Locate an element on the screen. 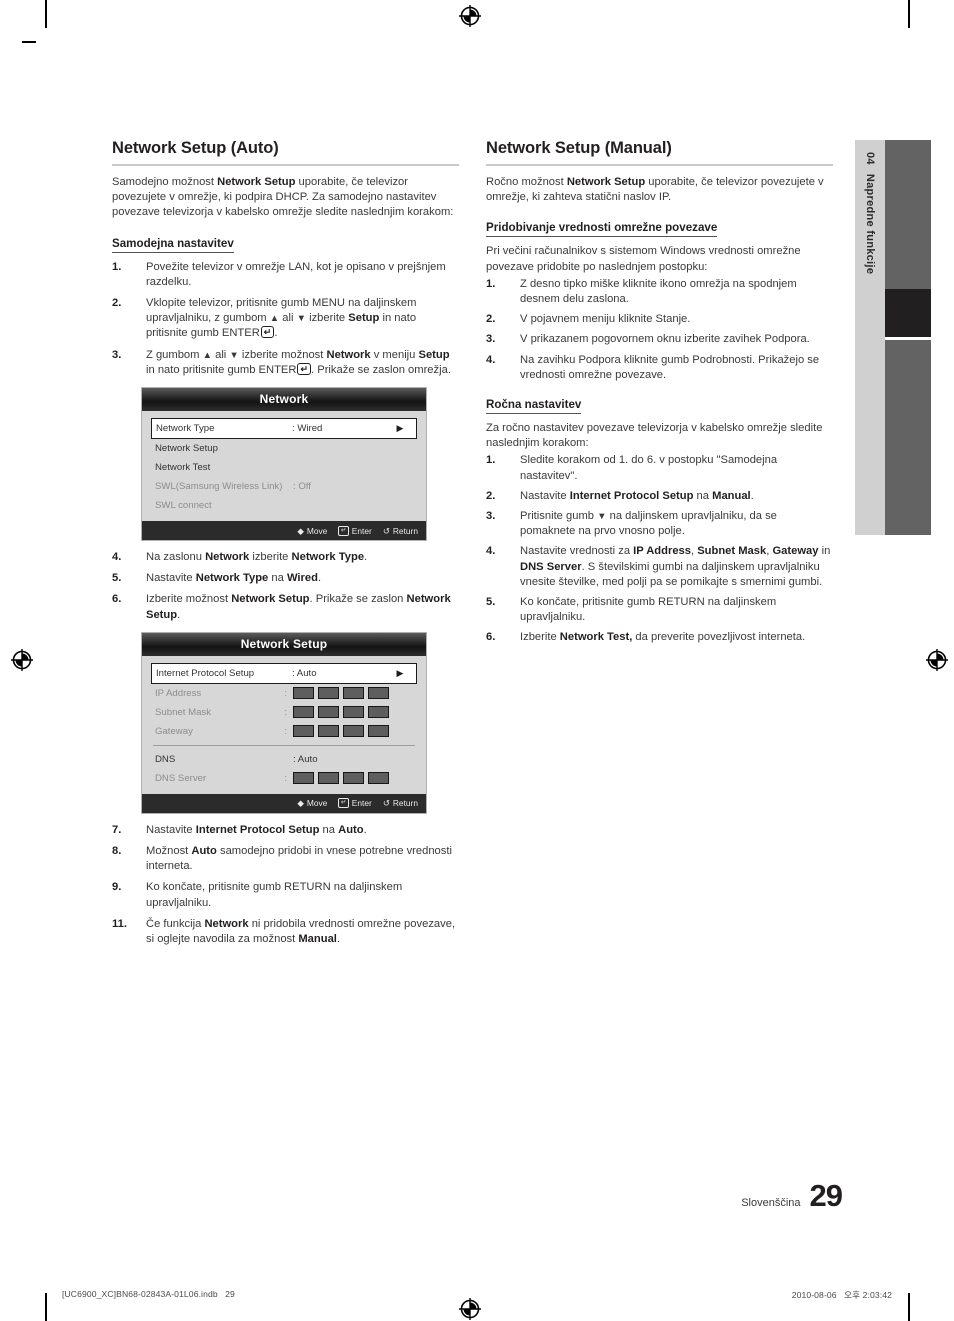  osd-row: SWL connect ▶ is located at coordinates (284, 505).